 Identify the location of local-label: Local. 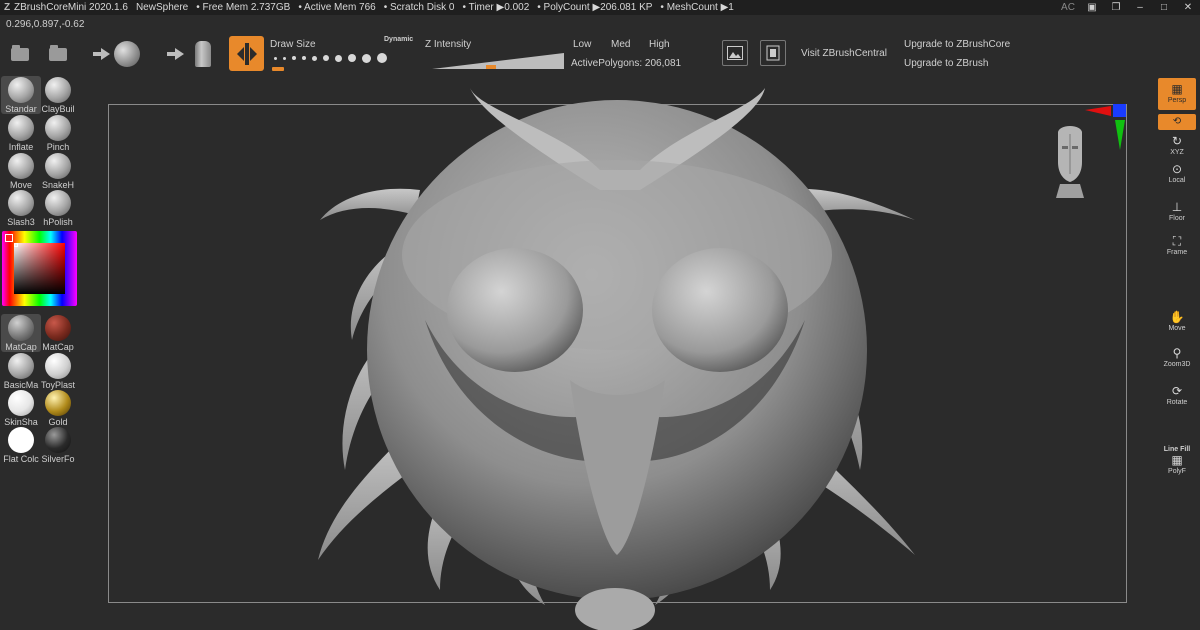
(1177, 180).